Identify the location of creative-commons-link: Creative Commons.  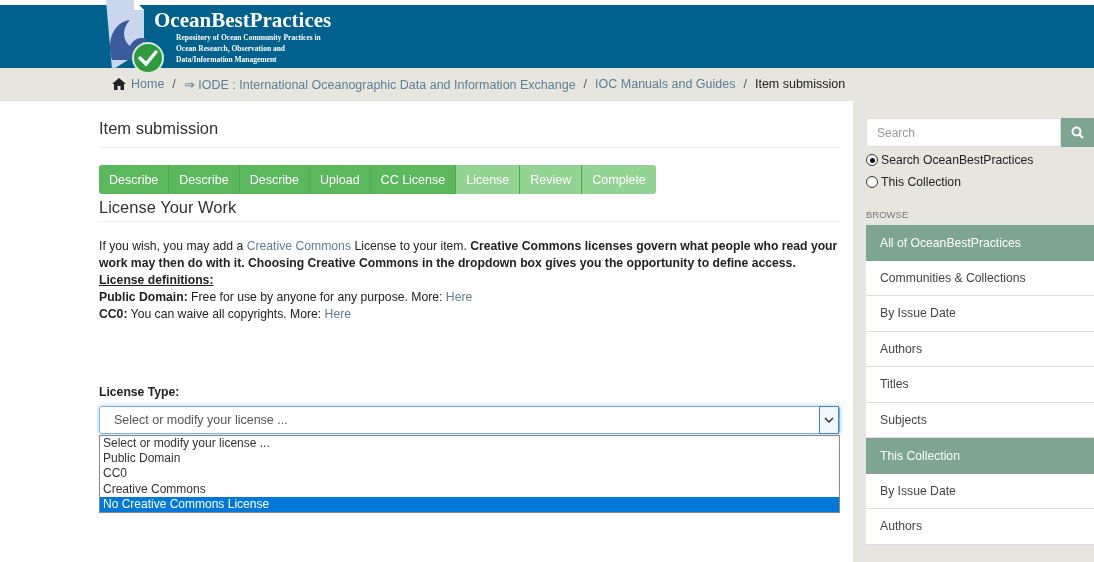
(298, 246).